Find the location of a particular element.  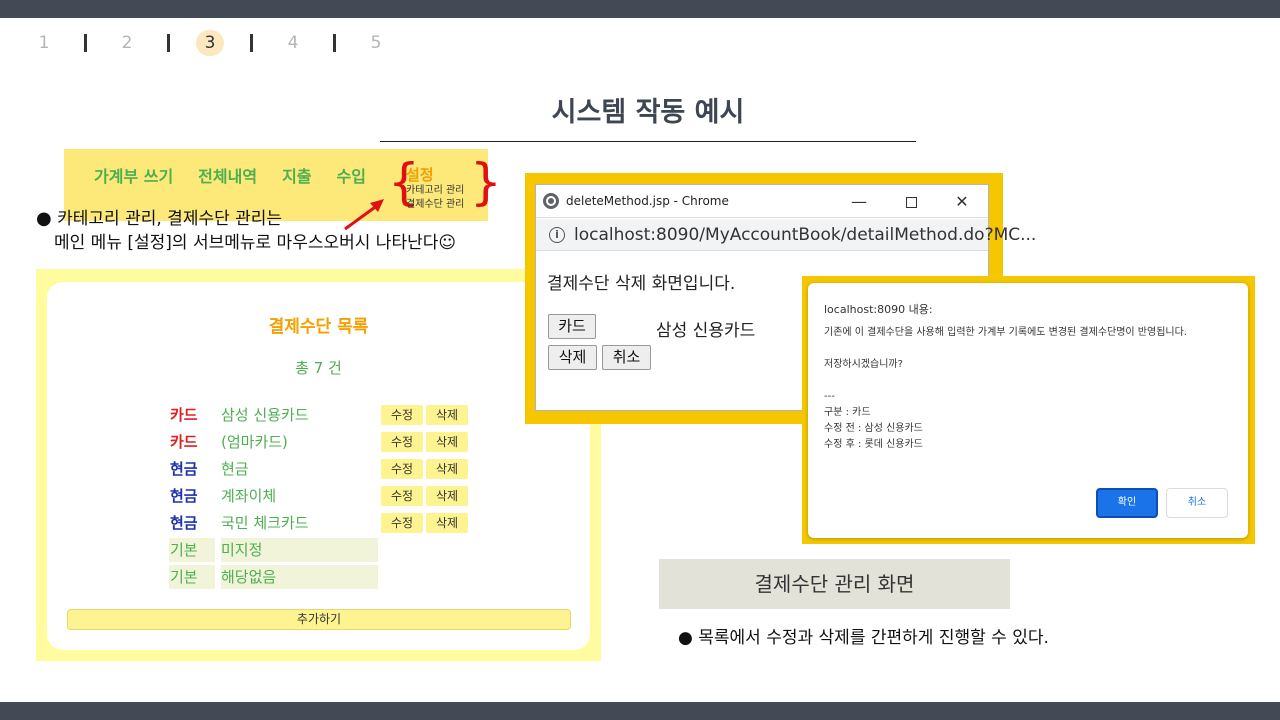

page-number-5: 5 is located at coordinates (376, 43).